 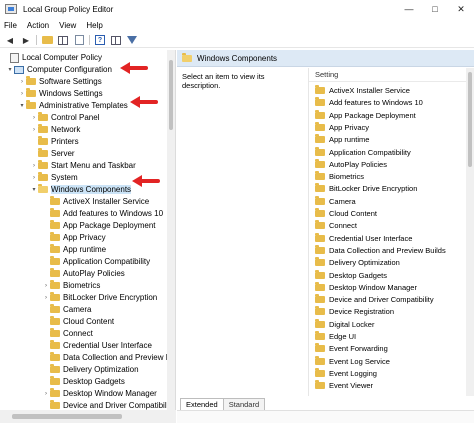 What do you see at coordinates (90, 369) in the screenshot?
I see `tree-node: Delivery Optimization` at bounding box center [90, 369].